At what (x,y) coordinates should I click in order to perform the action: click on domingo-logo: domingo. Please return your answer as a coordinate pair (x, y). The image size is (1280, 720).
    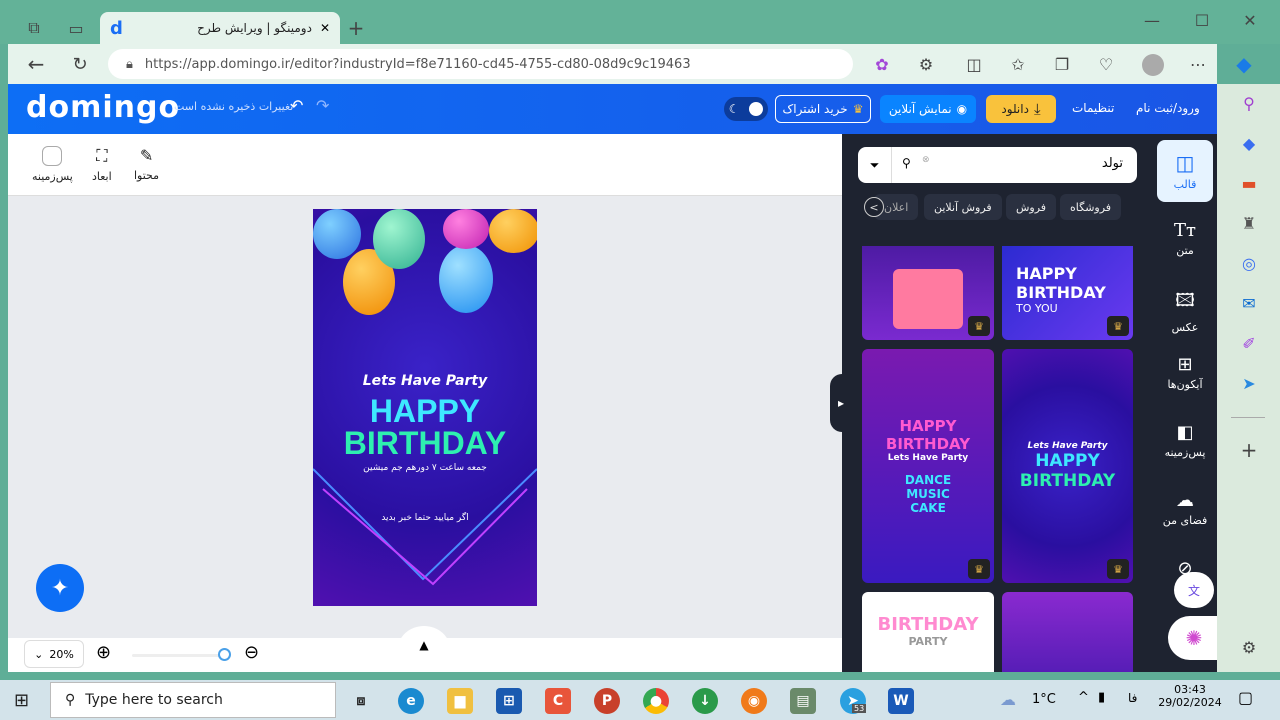
    Looking at the image, I should click on (103, 107).